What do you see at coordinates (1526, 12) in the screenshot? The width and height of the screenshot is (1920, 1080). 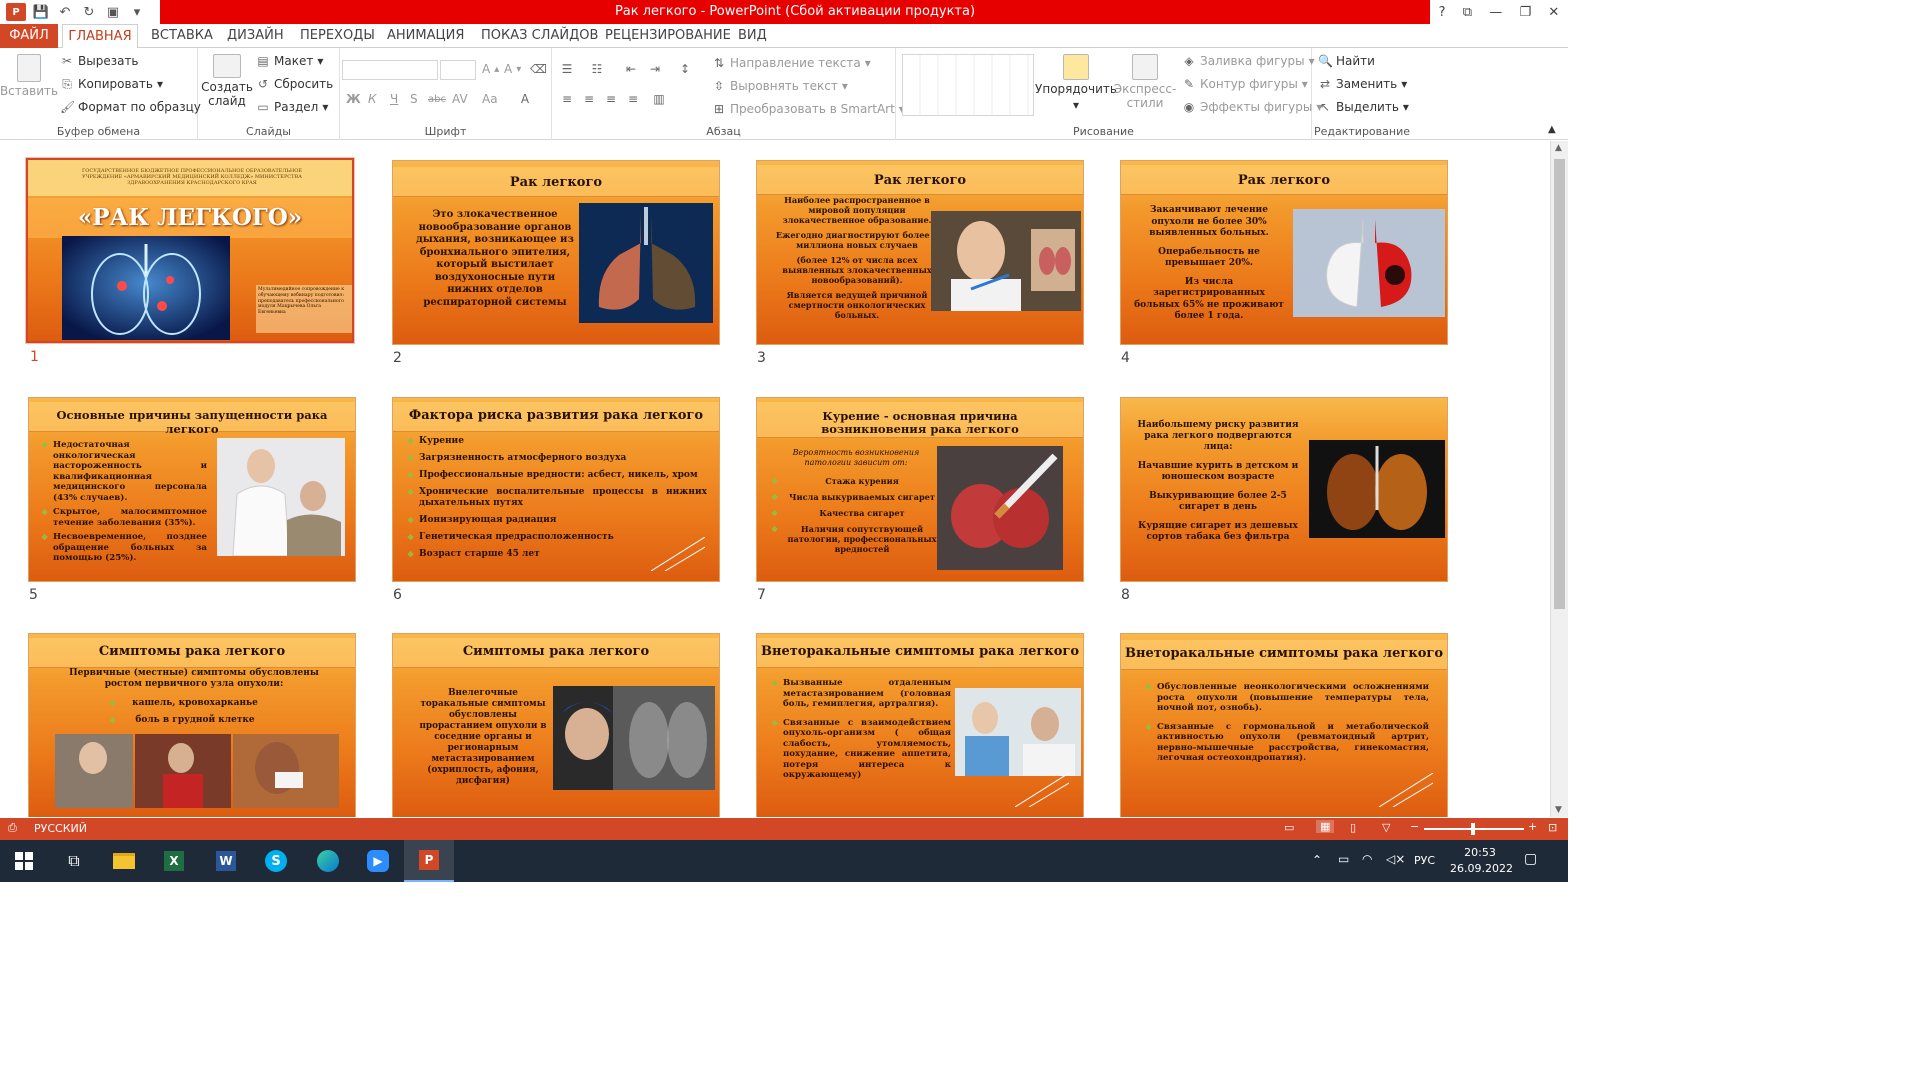 I see `restore-button: ❐` at bounding box center [1526, 12].